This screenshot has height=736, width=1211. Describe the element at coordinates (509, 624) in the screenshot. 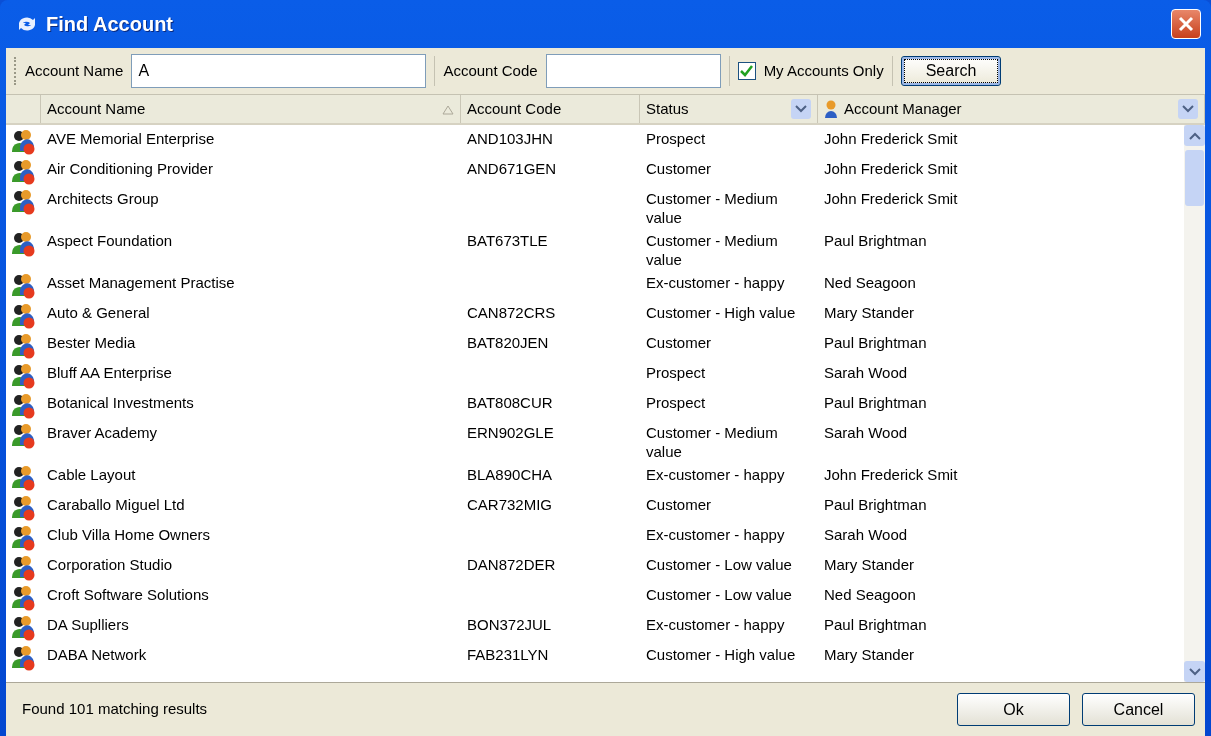

I see `account-code: BON372JUL` at that location.